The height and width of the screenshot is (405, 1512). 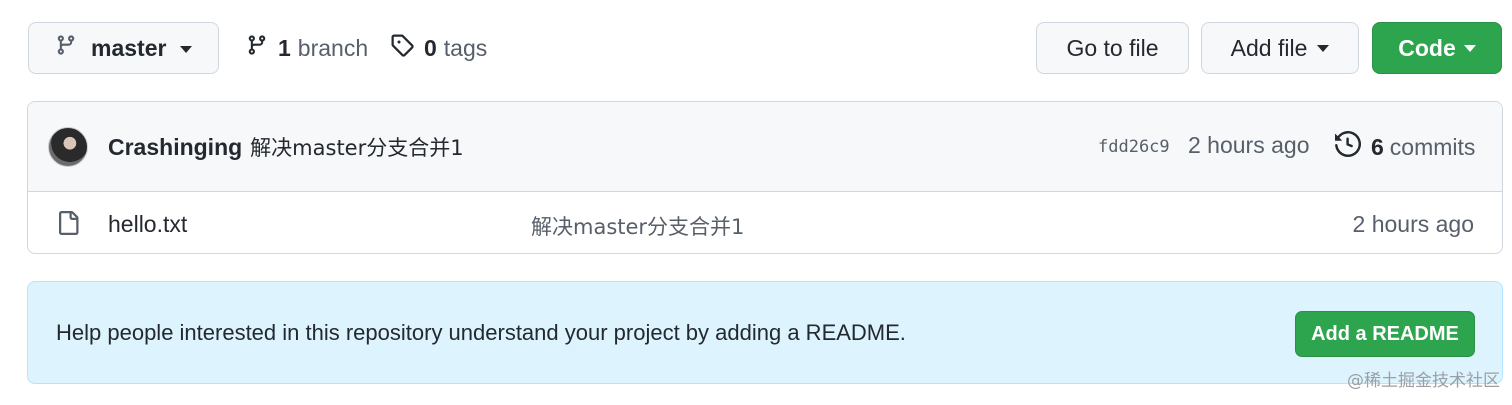 I want to click on commit-message: 解决master分支合并1, so click(x=356, y=147).